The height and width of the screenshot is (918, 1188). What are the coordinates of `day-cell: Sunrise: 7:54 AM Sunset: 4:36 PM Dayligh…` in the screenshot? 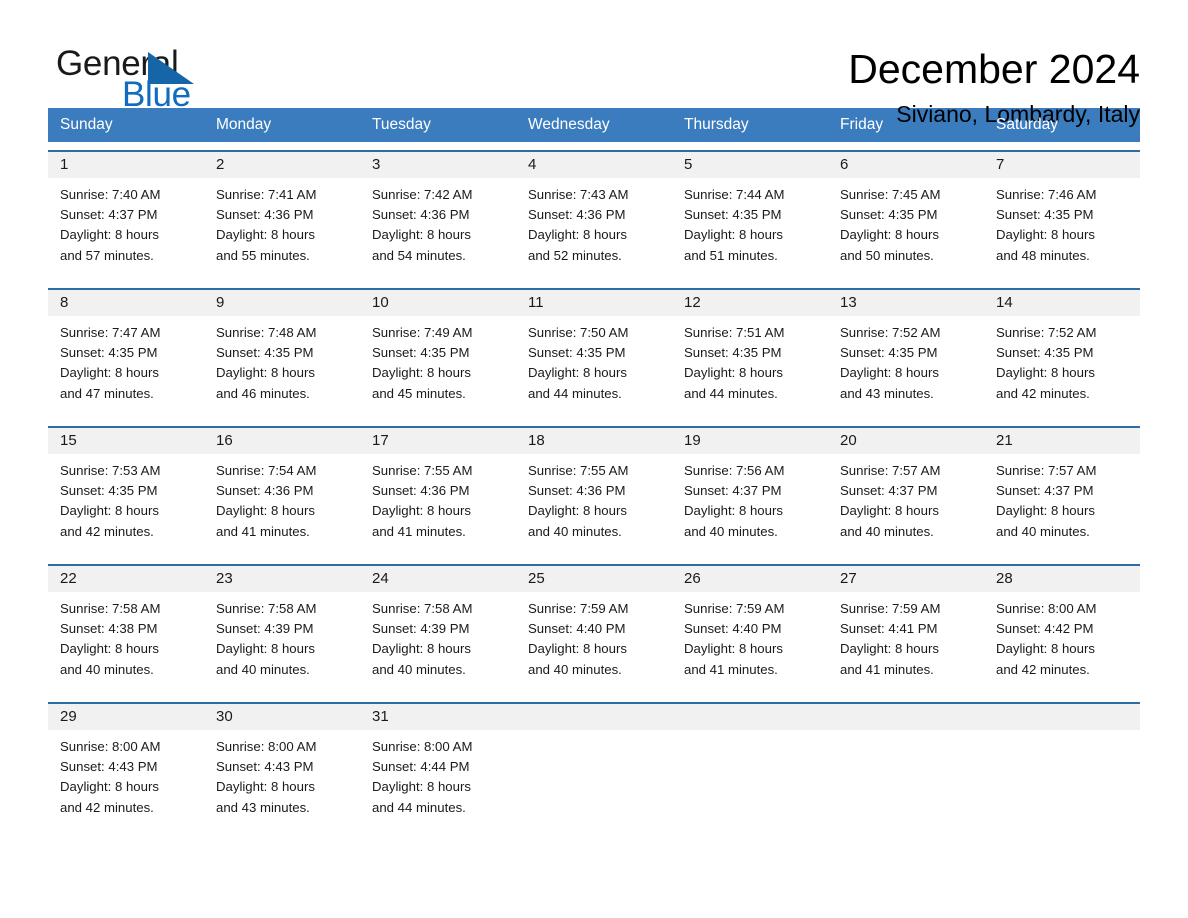 It's located at (282, 505).